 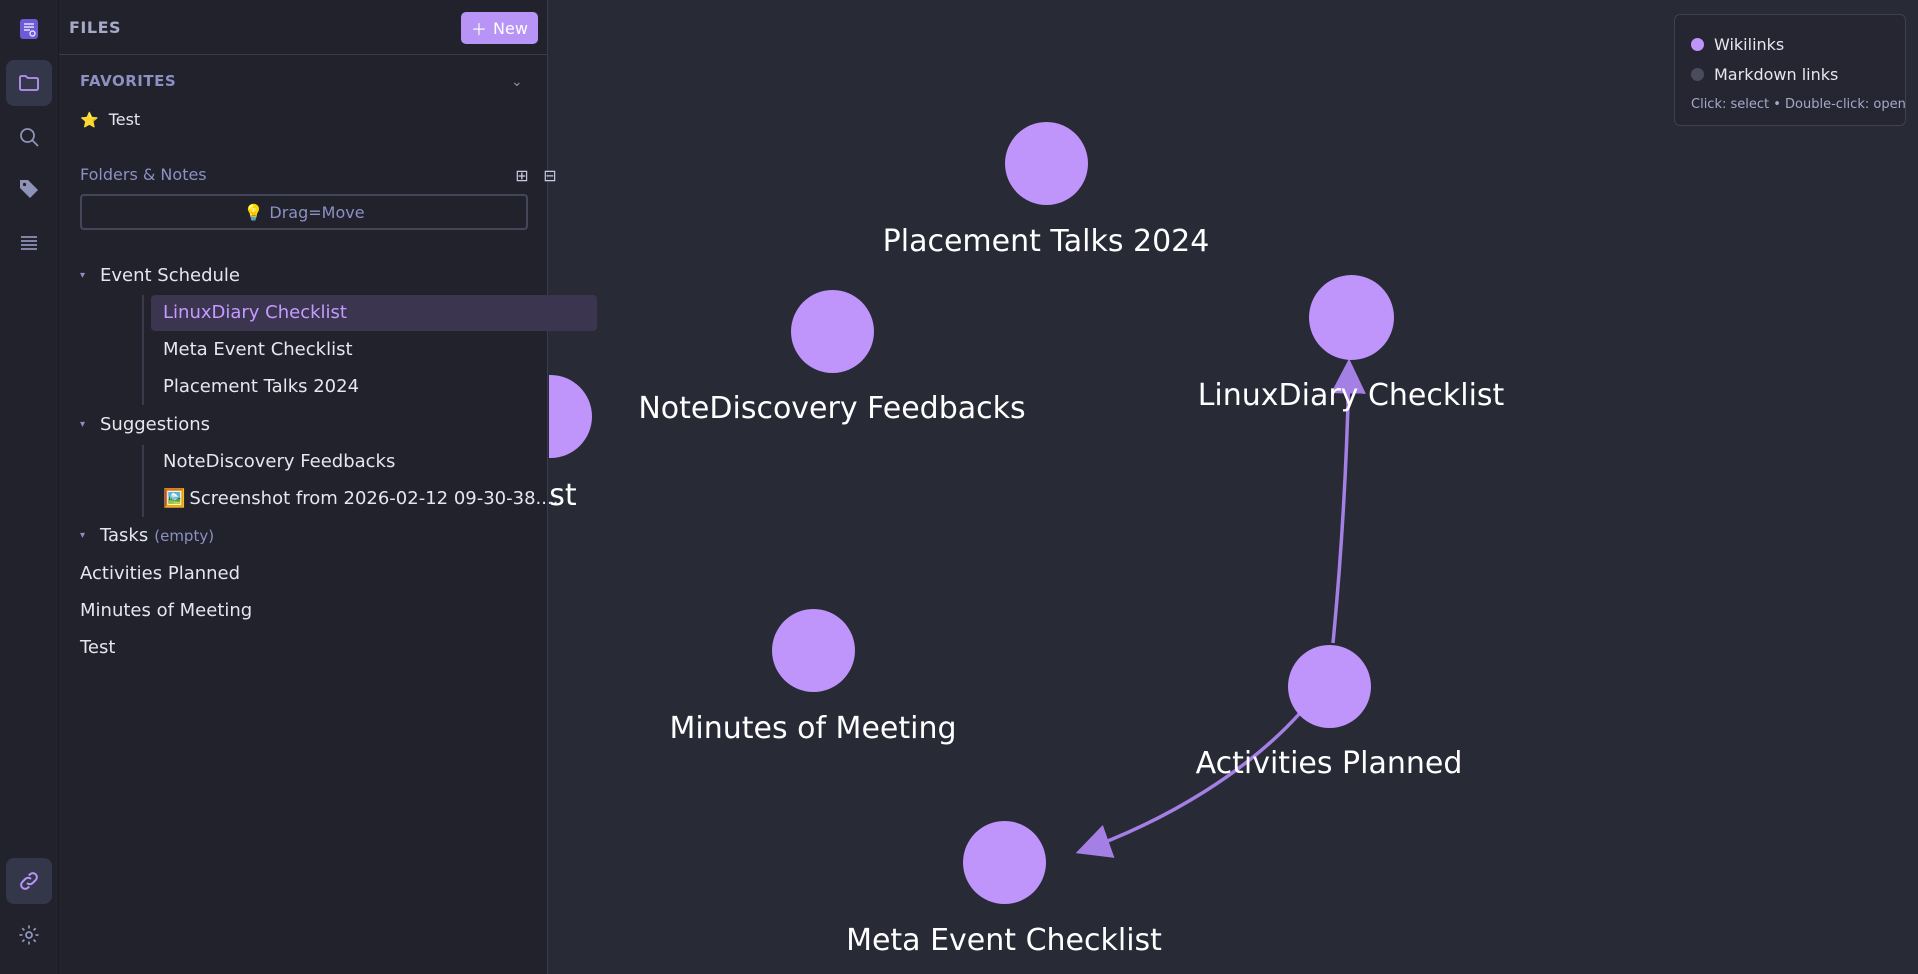 I want to click on folder-tasks: ▾ Tasks (empty), so click(x=147, y=535).